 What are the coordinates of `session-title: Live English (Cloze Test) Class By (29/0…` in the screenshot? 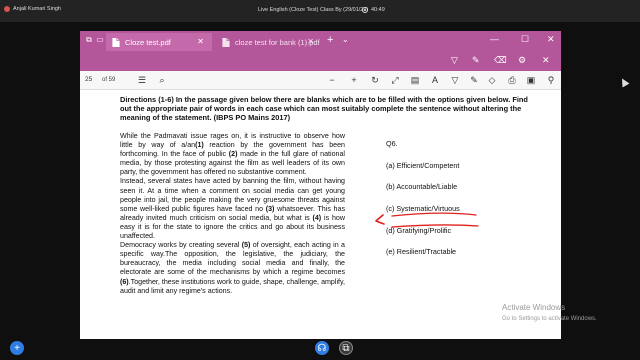 It's located at (313, 10).